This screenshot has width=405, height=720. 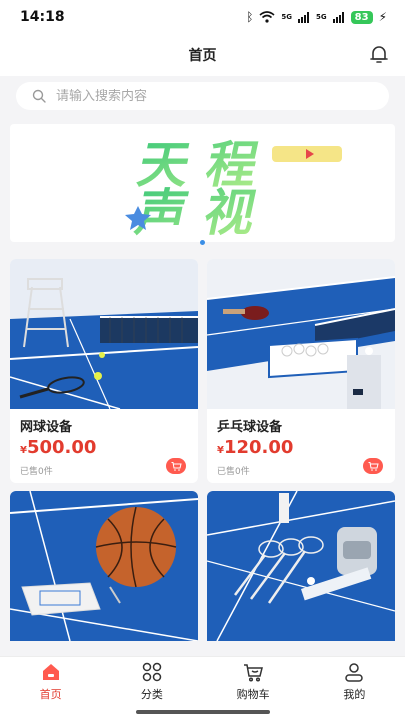 What do you see at coordinates (104, 334) in the screenshot?
I see `product-image-tennis` at bounding box center [104, 334].